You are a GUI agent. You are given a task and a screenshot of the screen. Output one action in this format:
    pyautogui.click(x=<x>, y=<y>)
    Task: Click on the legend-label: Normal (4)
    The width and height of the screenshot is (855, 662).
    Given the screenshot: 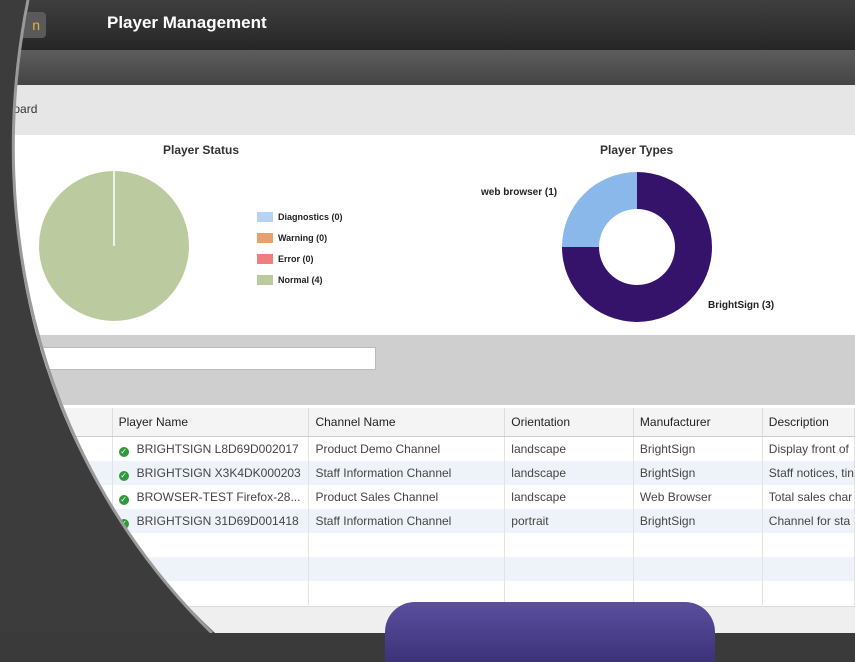 What is the action you would take?
    pyautogui.click(x=300, y=279)
    